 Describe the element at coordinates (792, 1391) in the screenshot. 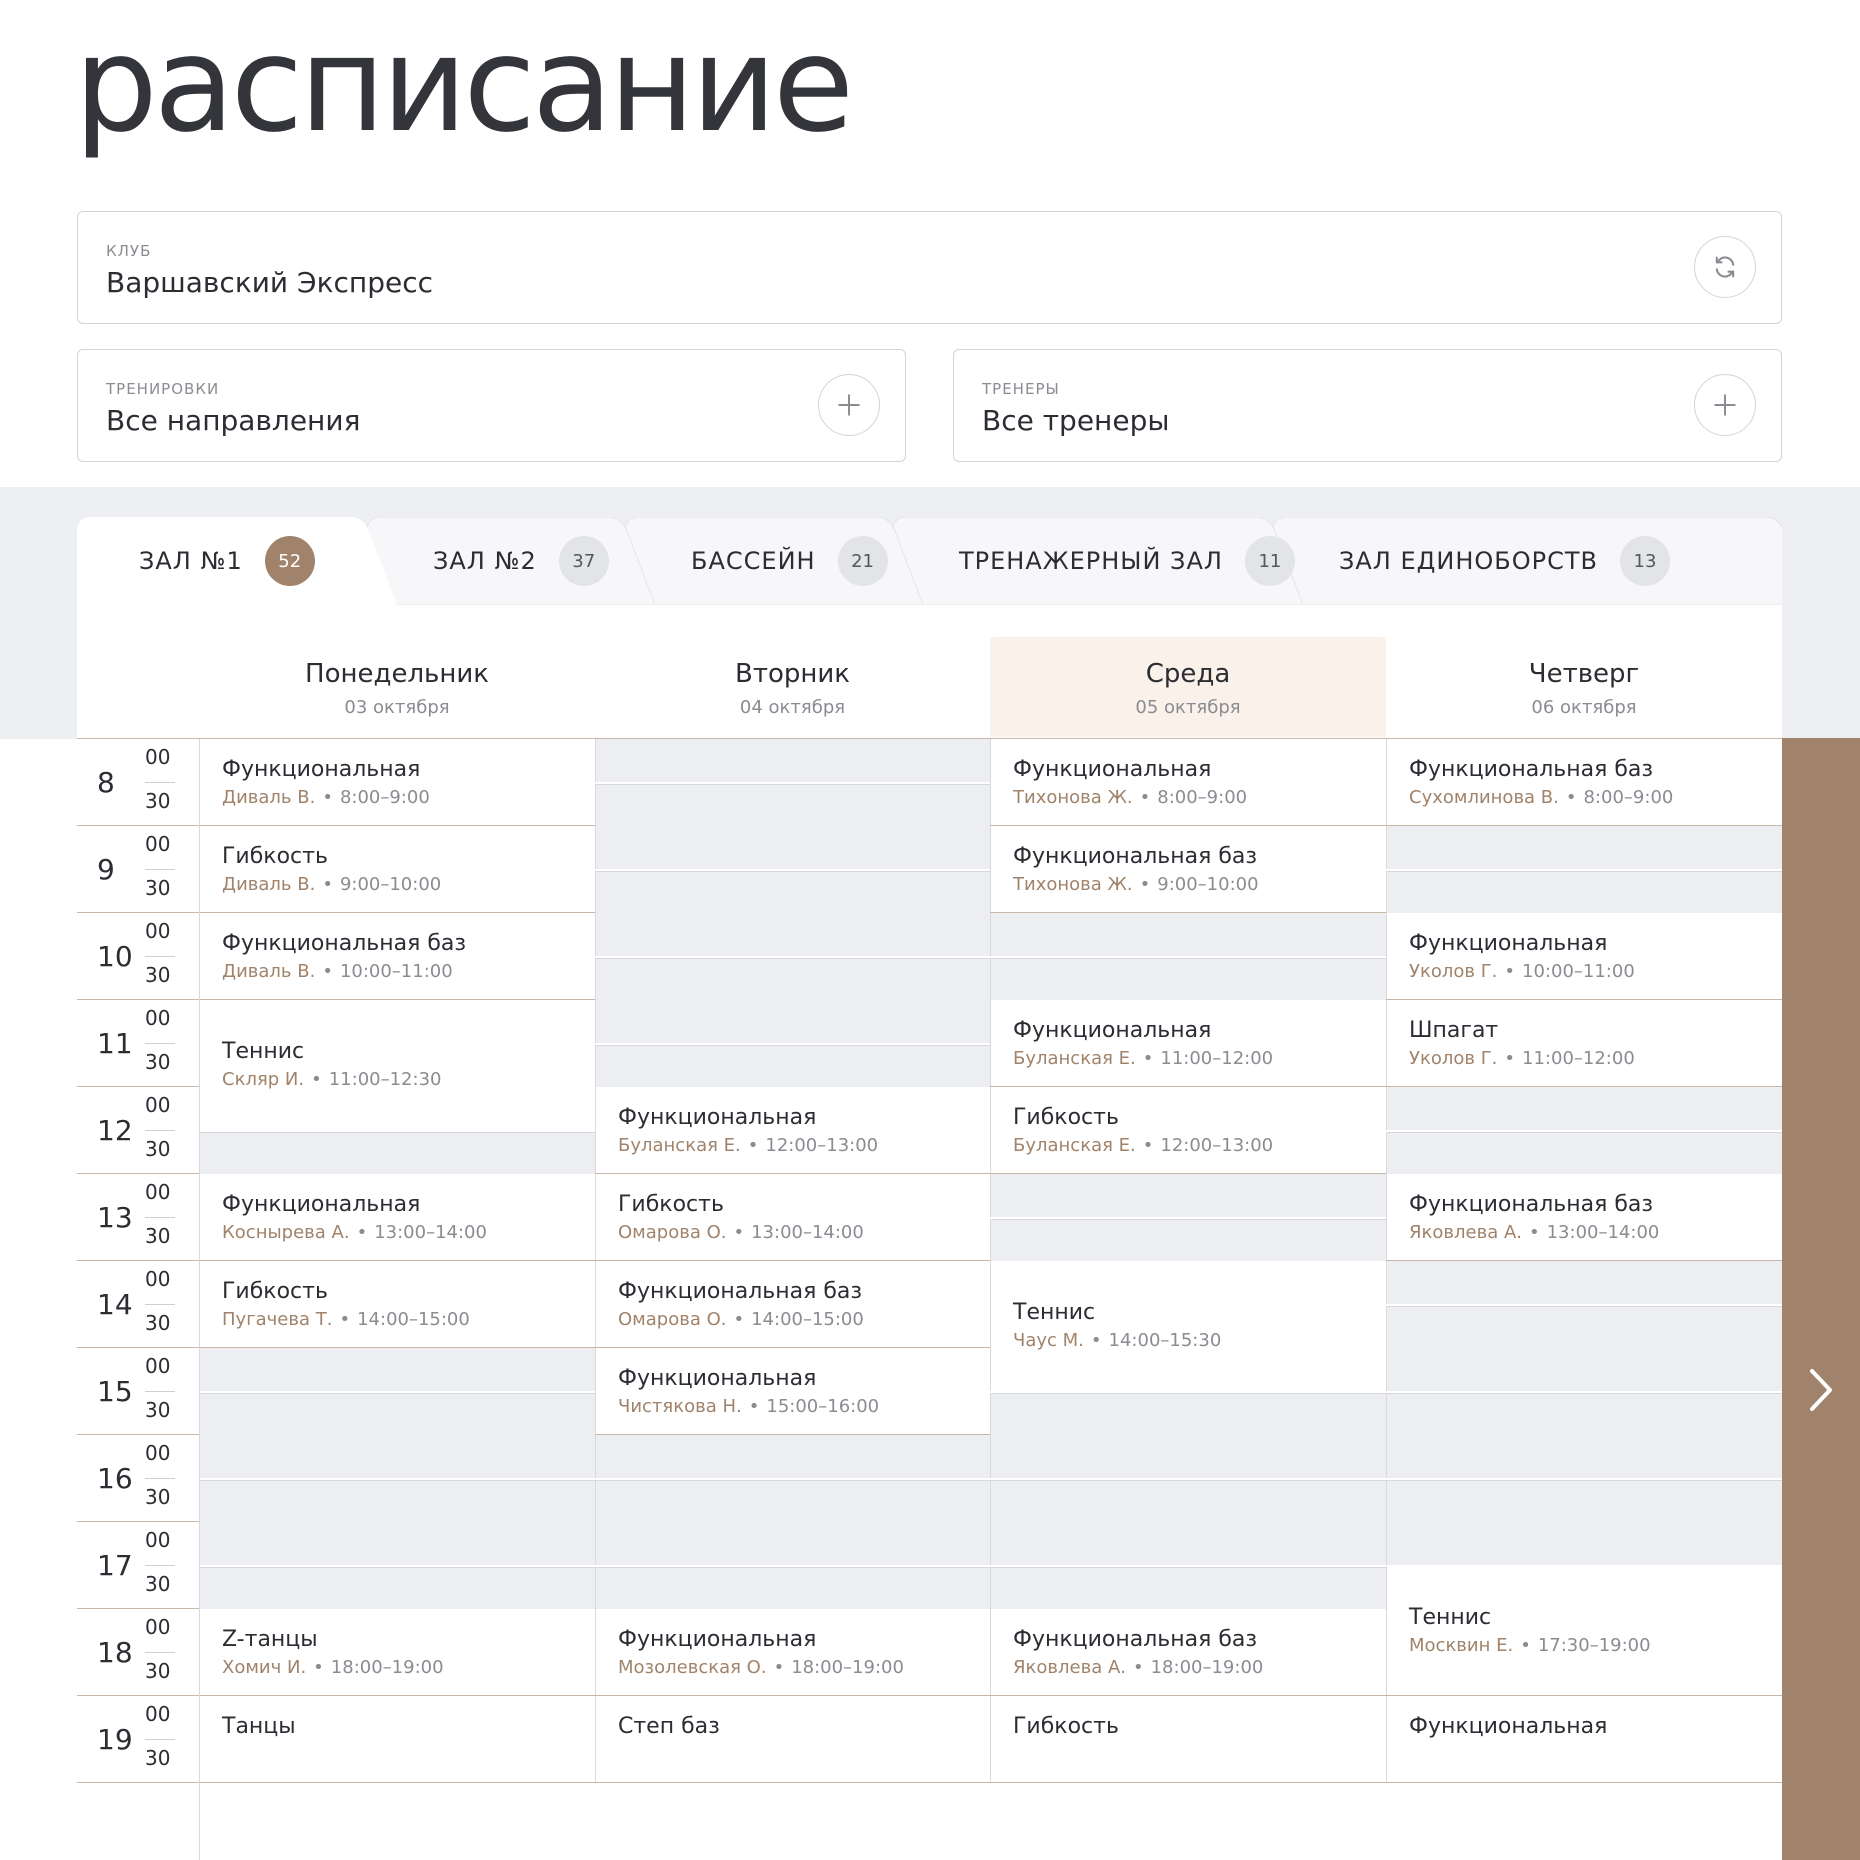

I see `class-card: Функциональная Чистякова Н. • 15:00–16:00` at that location.